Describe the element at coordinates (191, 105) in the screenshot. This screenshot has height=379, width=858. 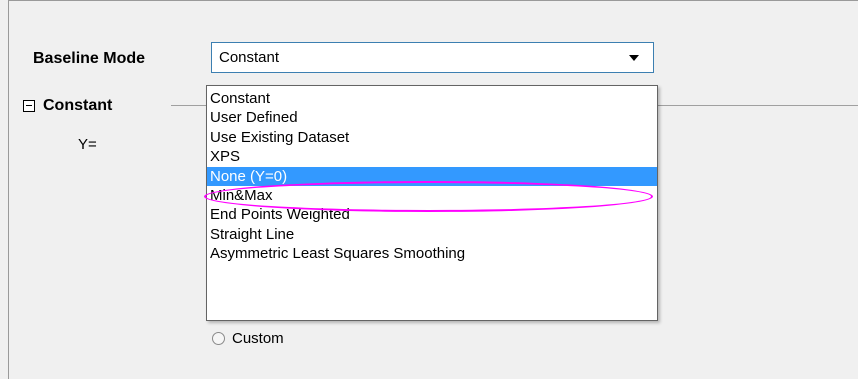
I see `section-divider-left` at that location.